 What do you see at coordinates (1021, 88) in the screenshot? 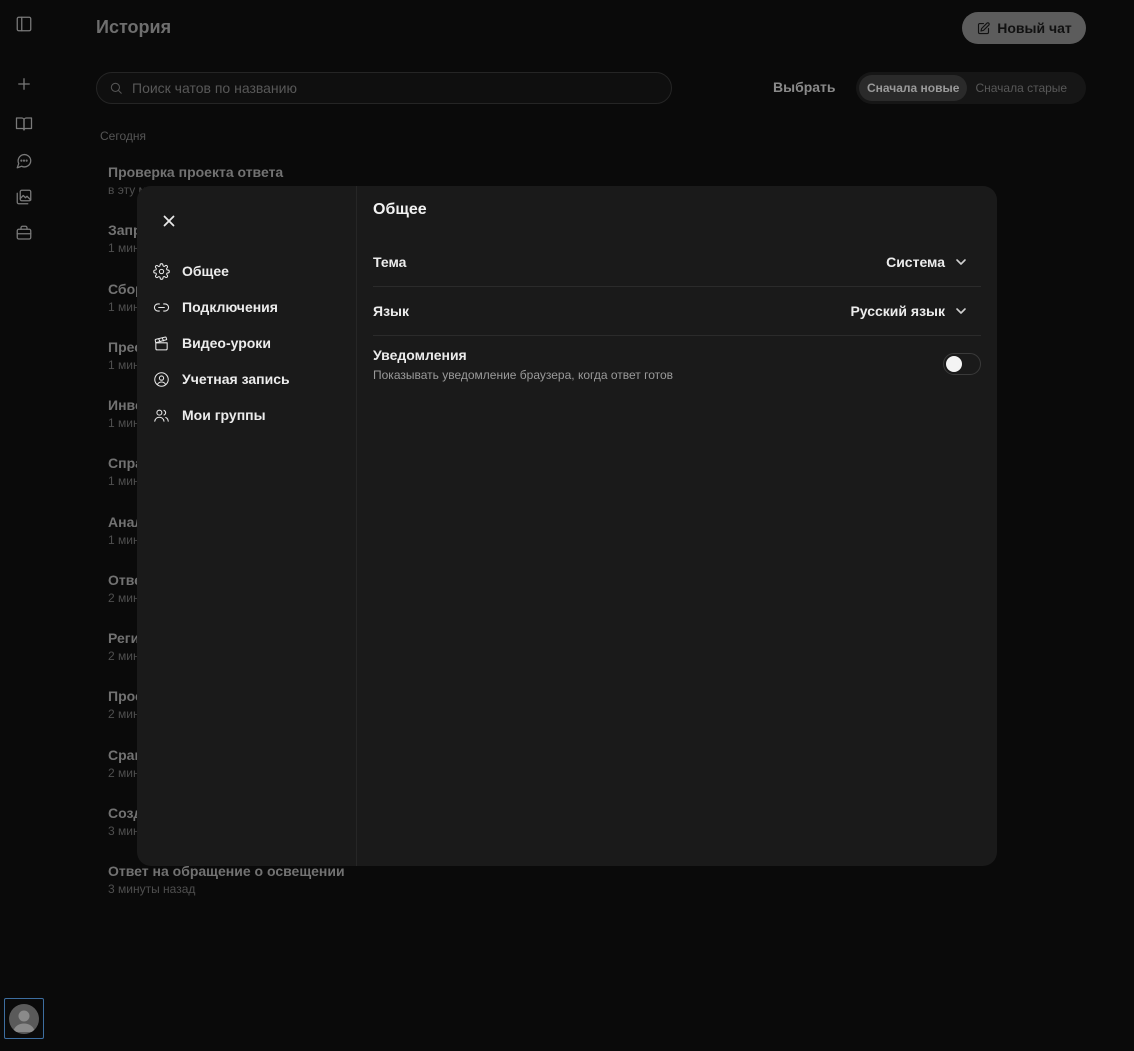
I see `sort-oldest-button: Сначала старые` at bounding box center [1021, 88].